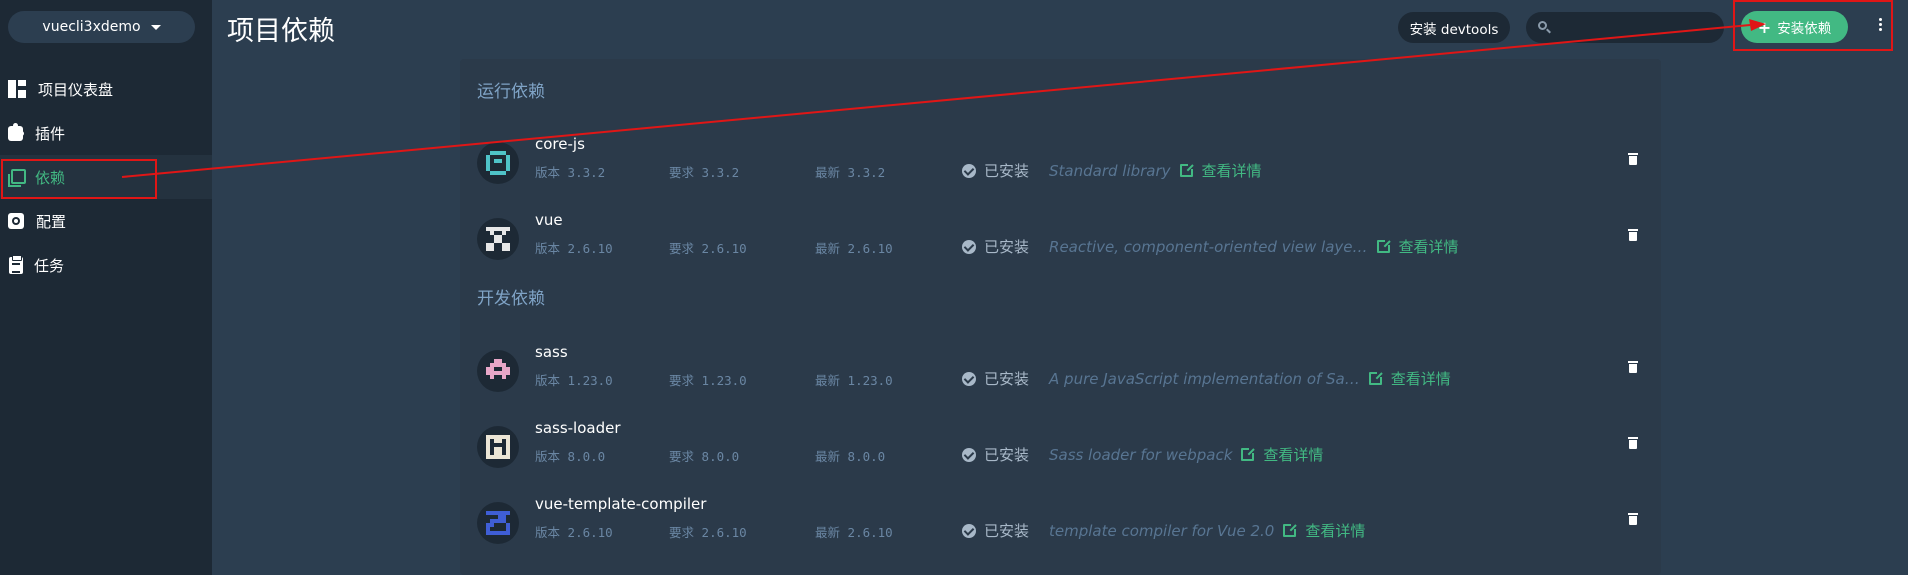 Image resolution: width=1908 pixels, height=575 pixels. What do you see at coordinates (574, 380) in the screenshot?
I see `package-version: 版本 1.23.0` at bounding box center [574, 380].